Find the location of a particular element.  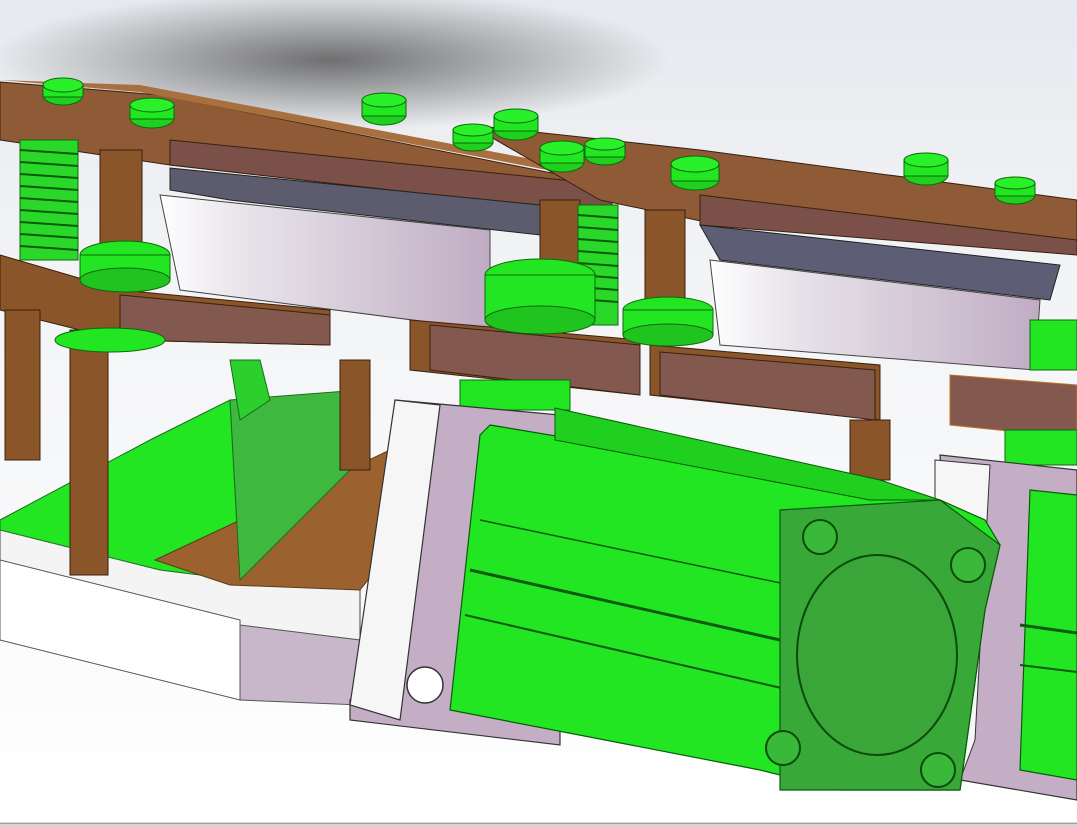

pneumatic-cylinder-right-icon is located at coordinates (1048, 635).